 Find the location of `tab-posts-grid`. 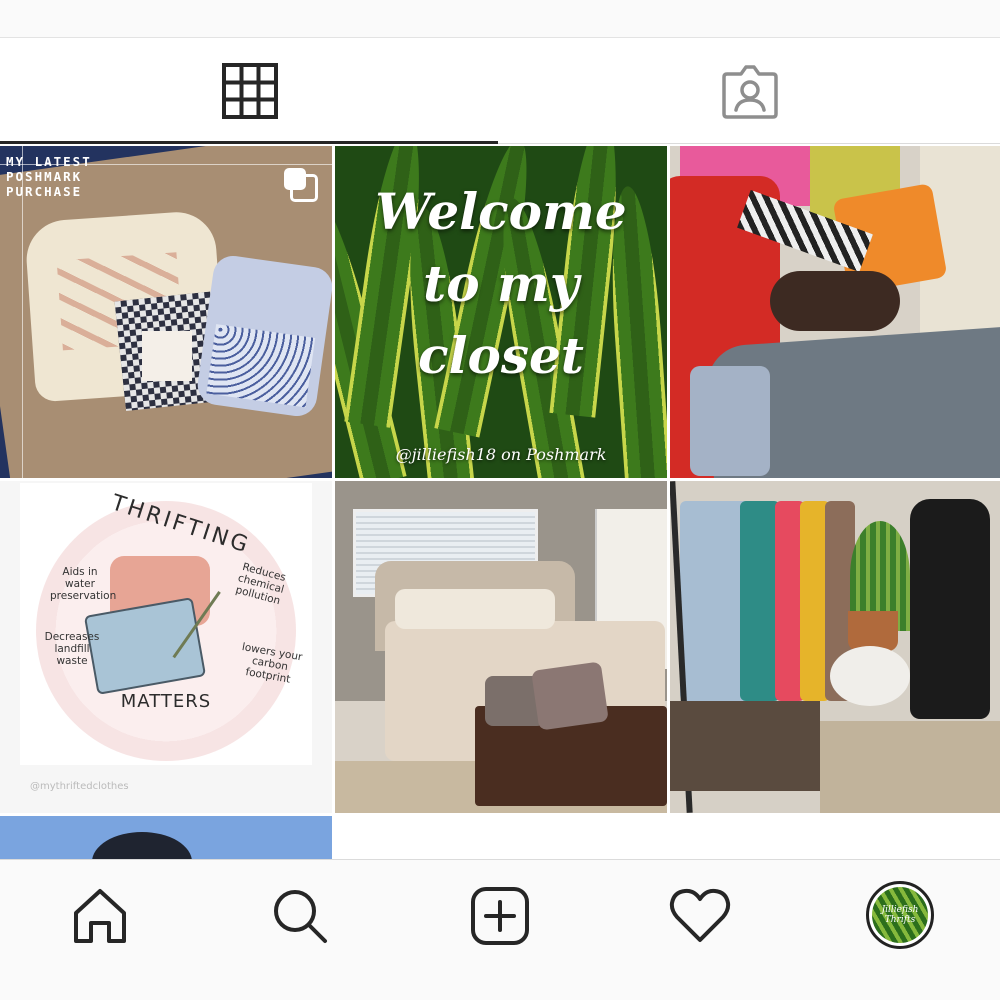

tab-posts-grid is located at coordinates (250, 91).